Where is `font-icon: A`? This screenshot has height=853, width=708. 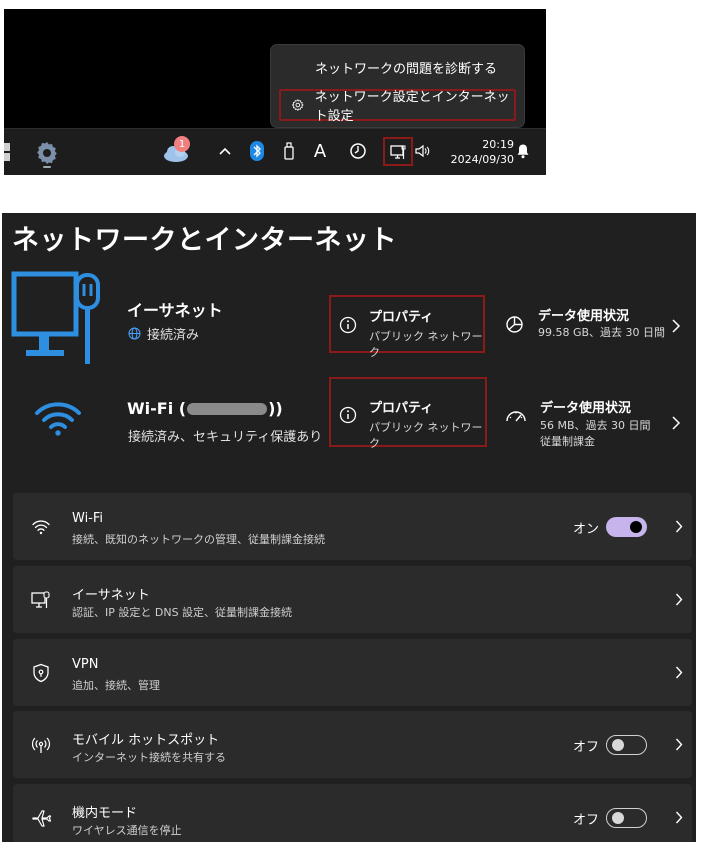
font-icon: A is located at coordinates (320, 151).